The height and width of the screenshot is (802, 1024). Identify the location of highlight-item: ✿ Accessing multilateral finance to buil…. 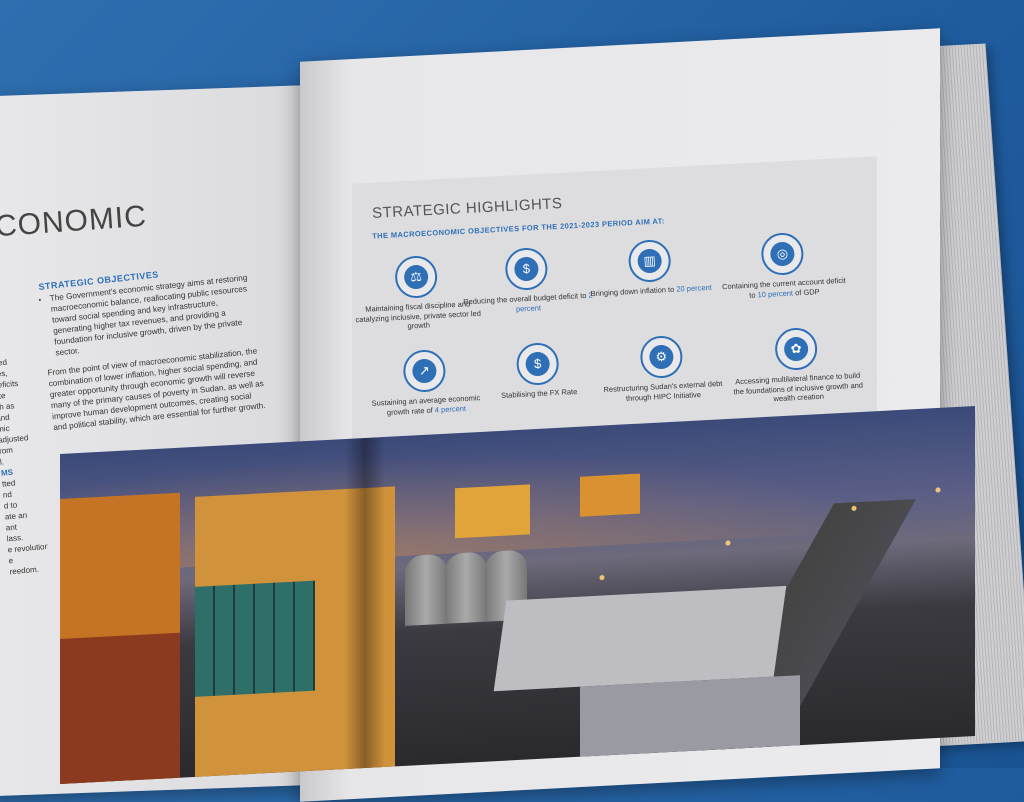
(797, 365).